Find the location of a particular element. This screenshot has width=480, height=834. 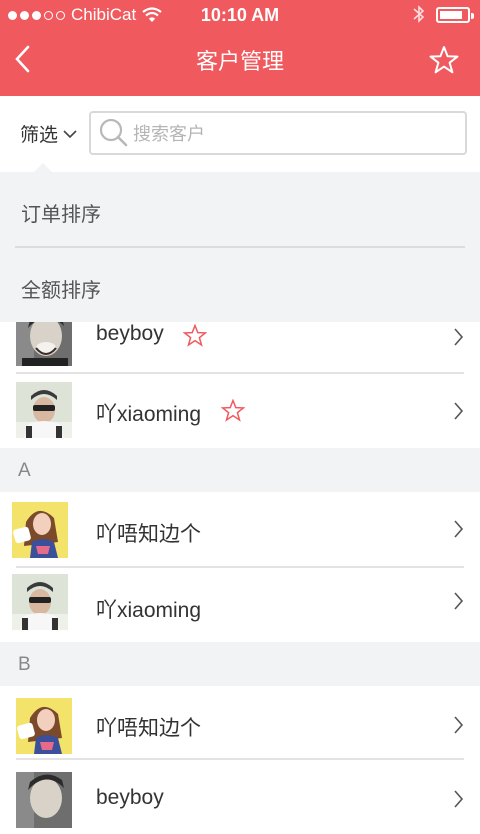

section-letter: A is located at coordinates (24, 470).